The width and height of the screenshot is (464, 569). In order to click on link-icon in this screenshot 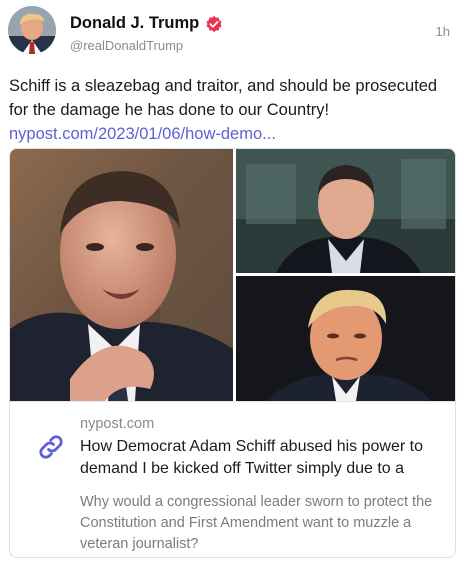, I will do `click(51, 447)`.